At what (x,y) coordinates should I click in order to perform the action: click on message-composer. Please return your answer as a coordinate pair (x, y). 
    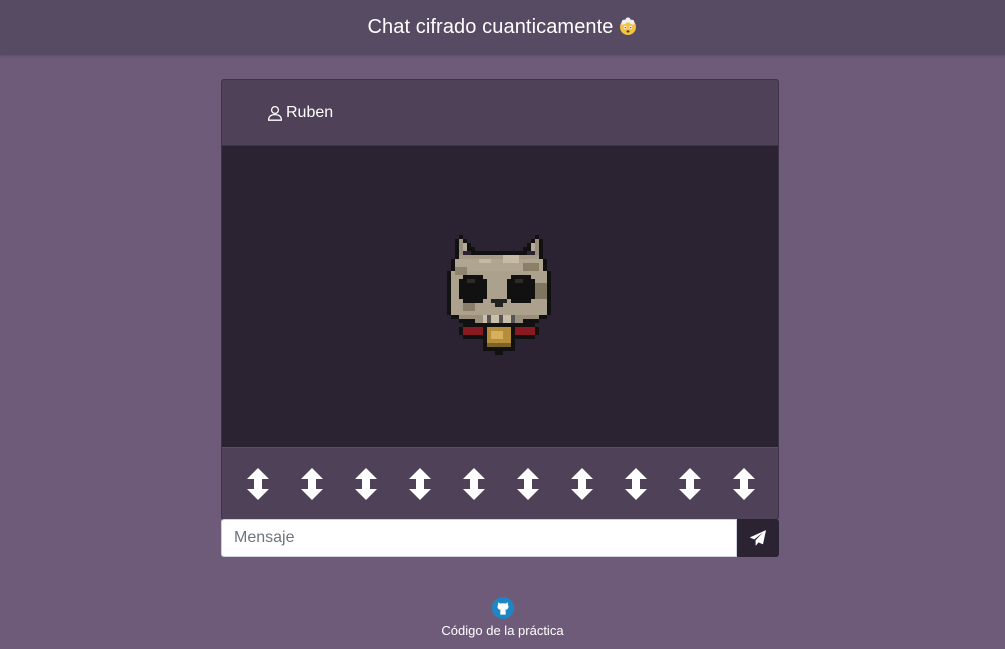
    Looking at the image, I should click on (500, 538).